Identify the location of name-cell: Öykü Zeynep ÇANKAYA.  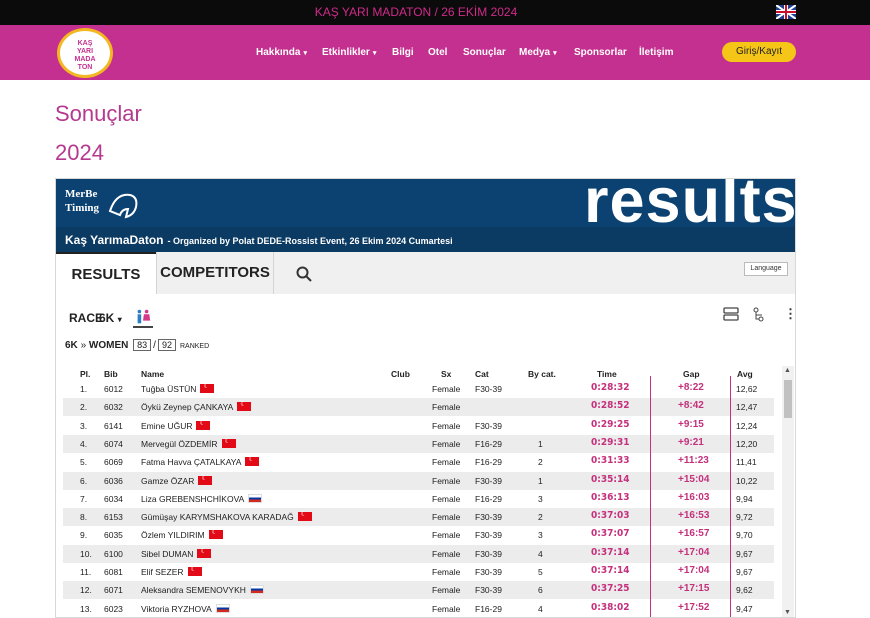
(196, 406).